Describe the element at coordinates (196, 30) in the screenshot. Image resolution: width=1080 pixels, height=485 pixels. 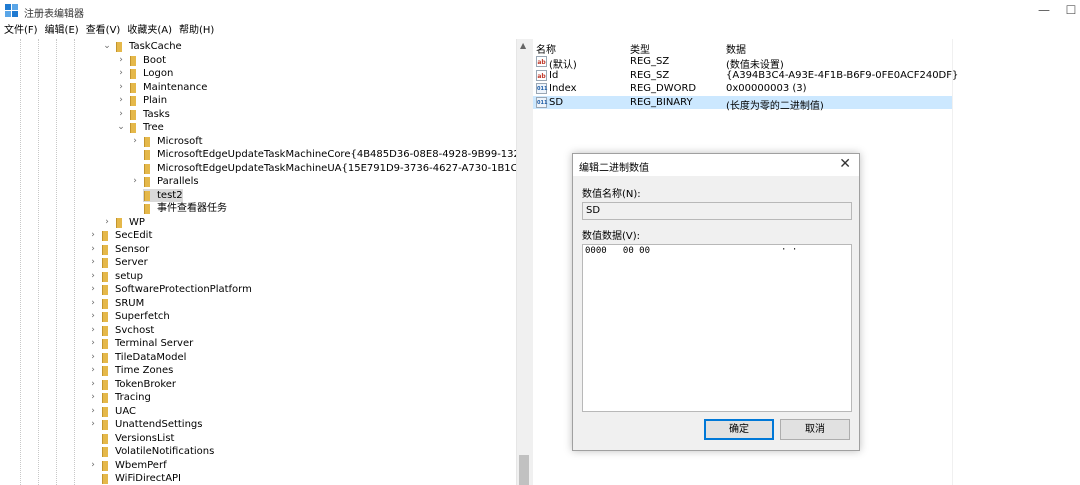
I see `menu-help: 帮助(H)` at that location.